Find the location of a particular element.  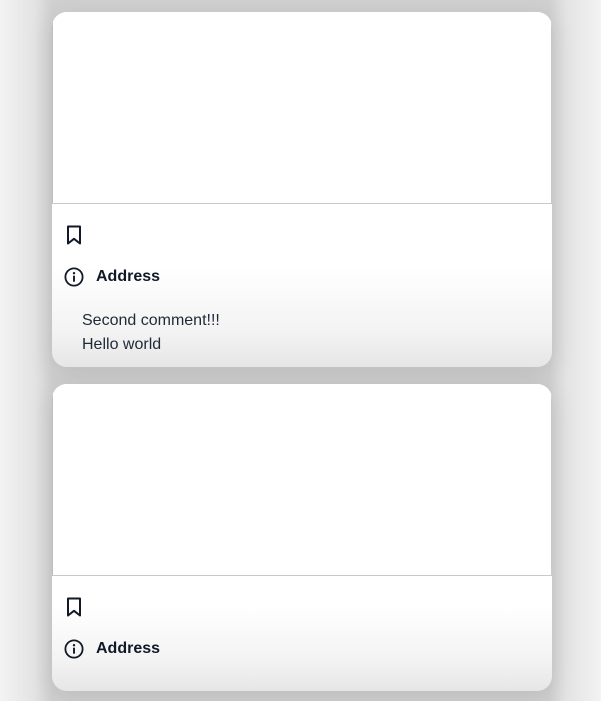

comment-list: Second comment!!! Hello world is located at coordinates (151, 333).